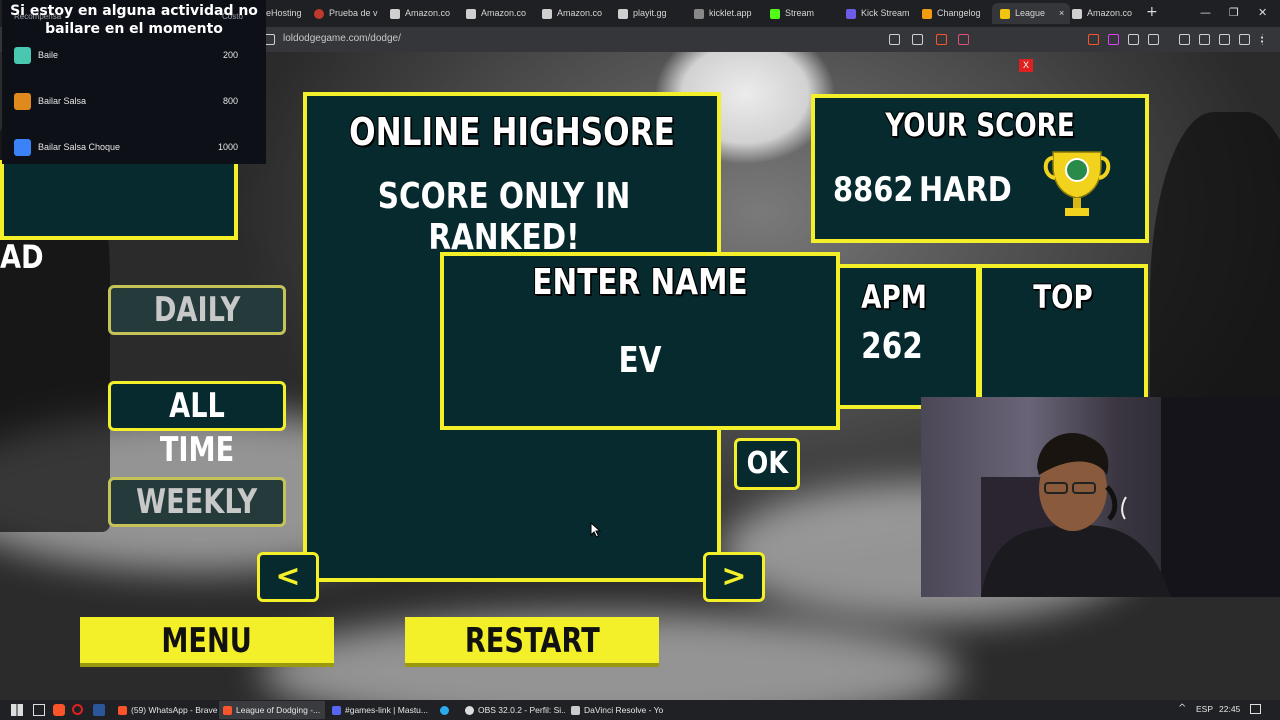 The image size is (1280, 720). Describe the element at coordinates (728, 13) in the screenshot. I see `browser-tab: kicklet.app` at that location.